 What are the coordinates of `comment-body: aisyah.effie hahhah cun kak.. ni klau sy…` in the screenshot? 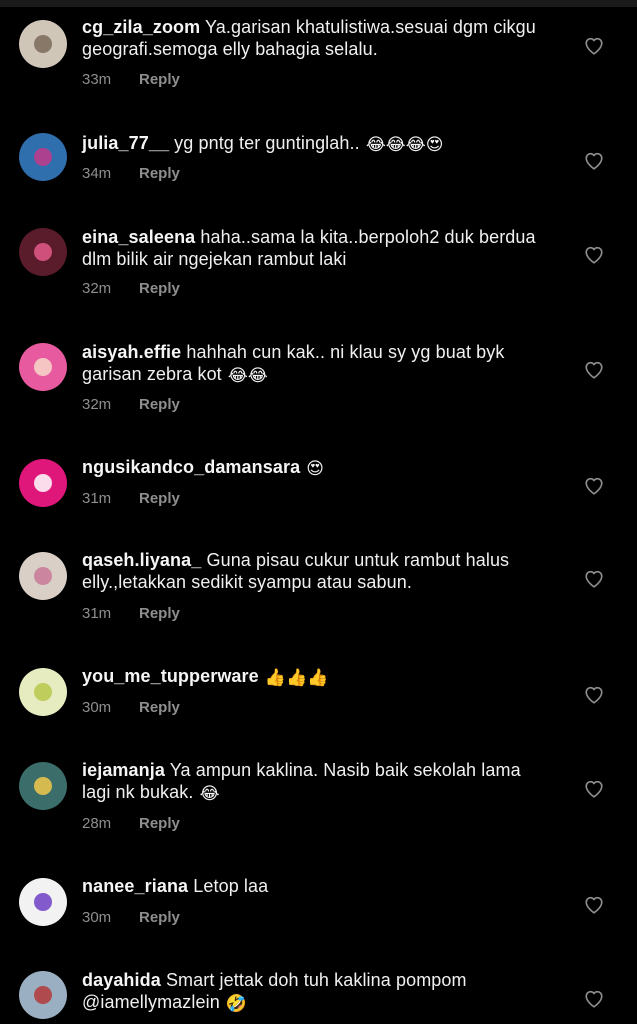 It's located at (317, 363).